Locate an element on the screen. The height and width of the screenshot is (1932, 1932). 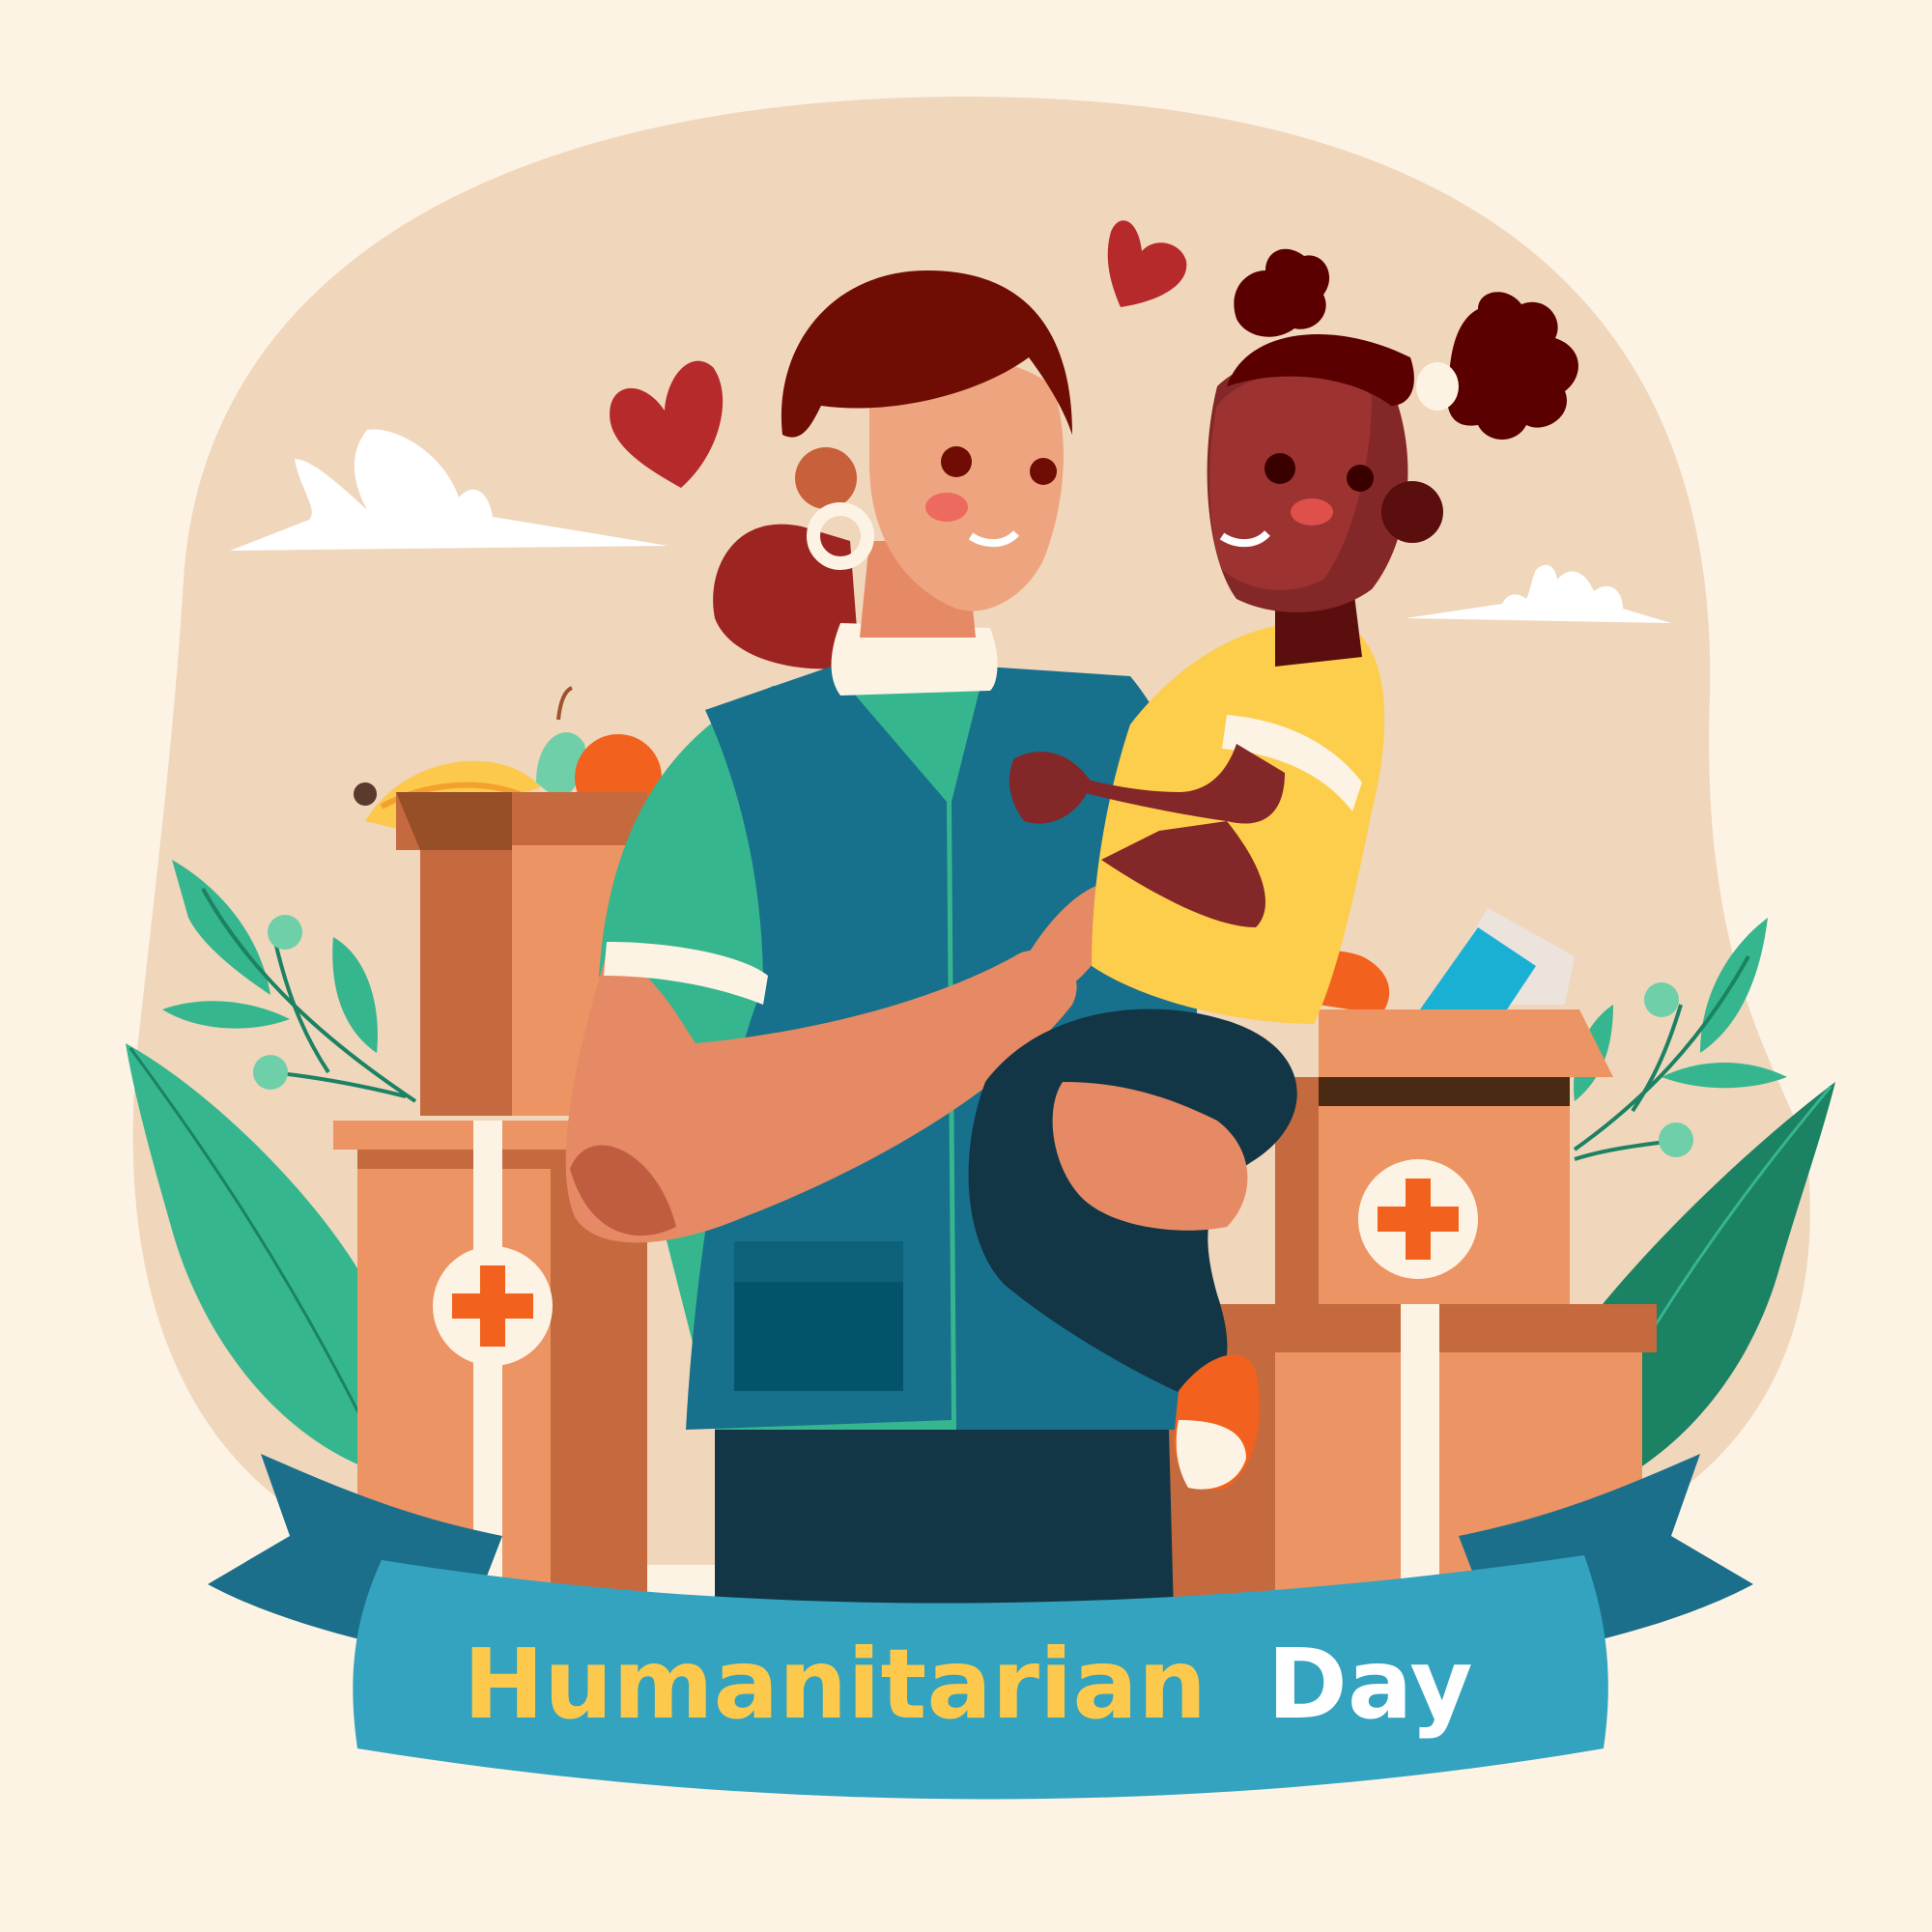
banner-word-day: Day is located at coordinates (1370, 1684).